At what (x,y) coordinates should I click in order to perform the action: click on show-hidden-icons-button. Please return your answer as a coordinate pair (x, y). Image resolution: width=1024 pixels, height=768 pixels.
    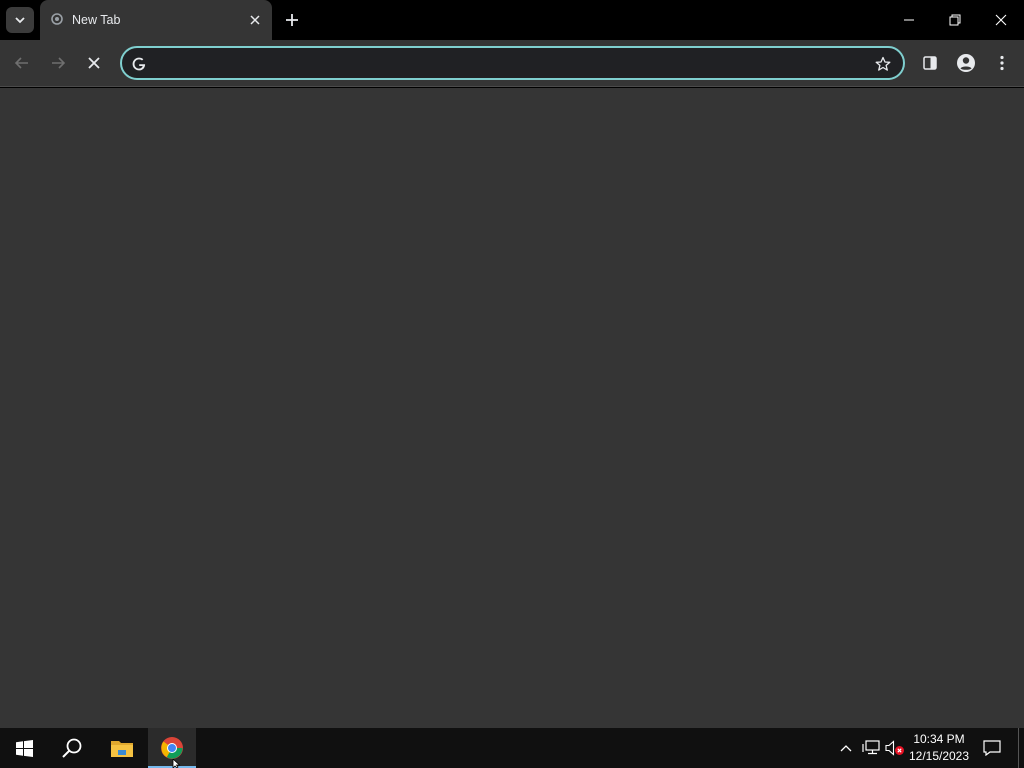
    Looking at the image, I should click on (846, 748).